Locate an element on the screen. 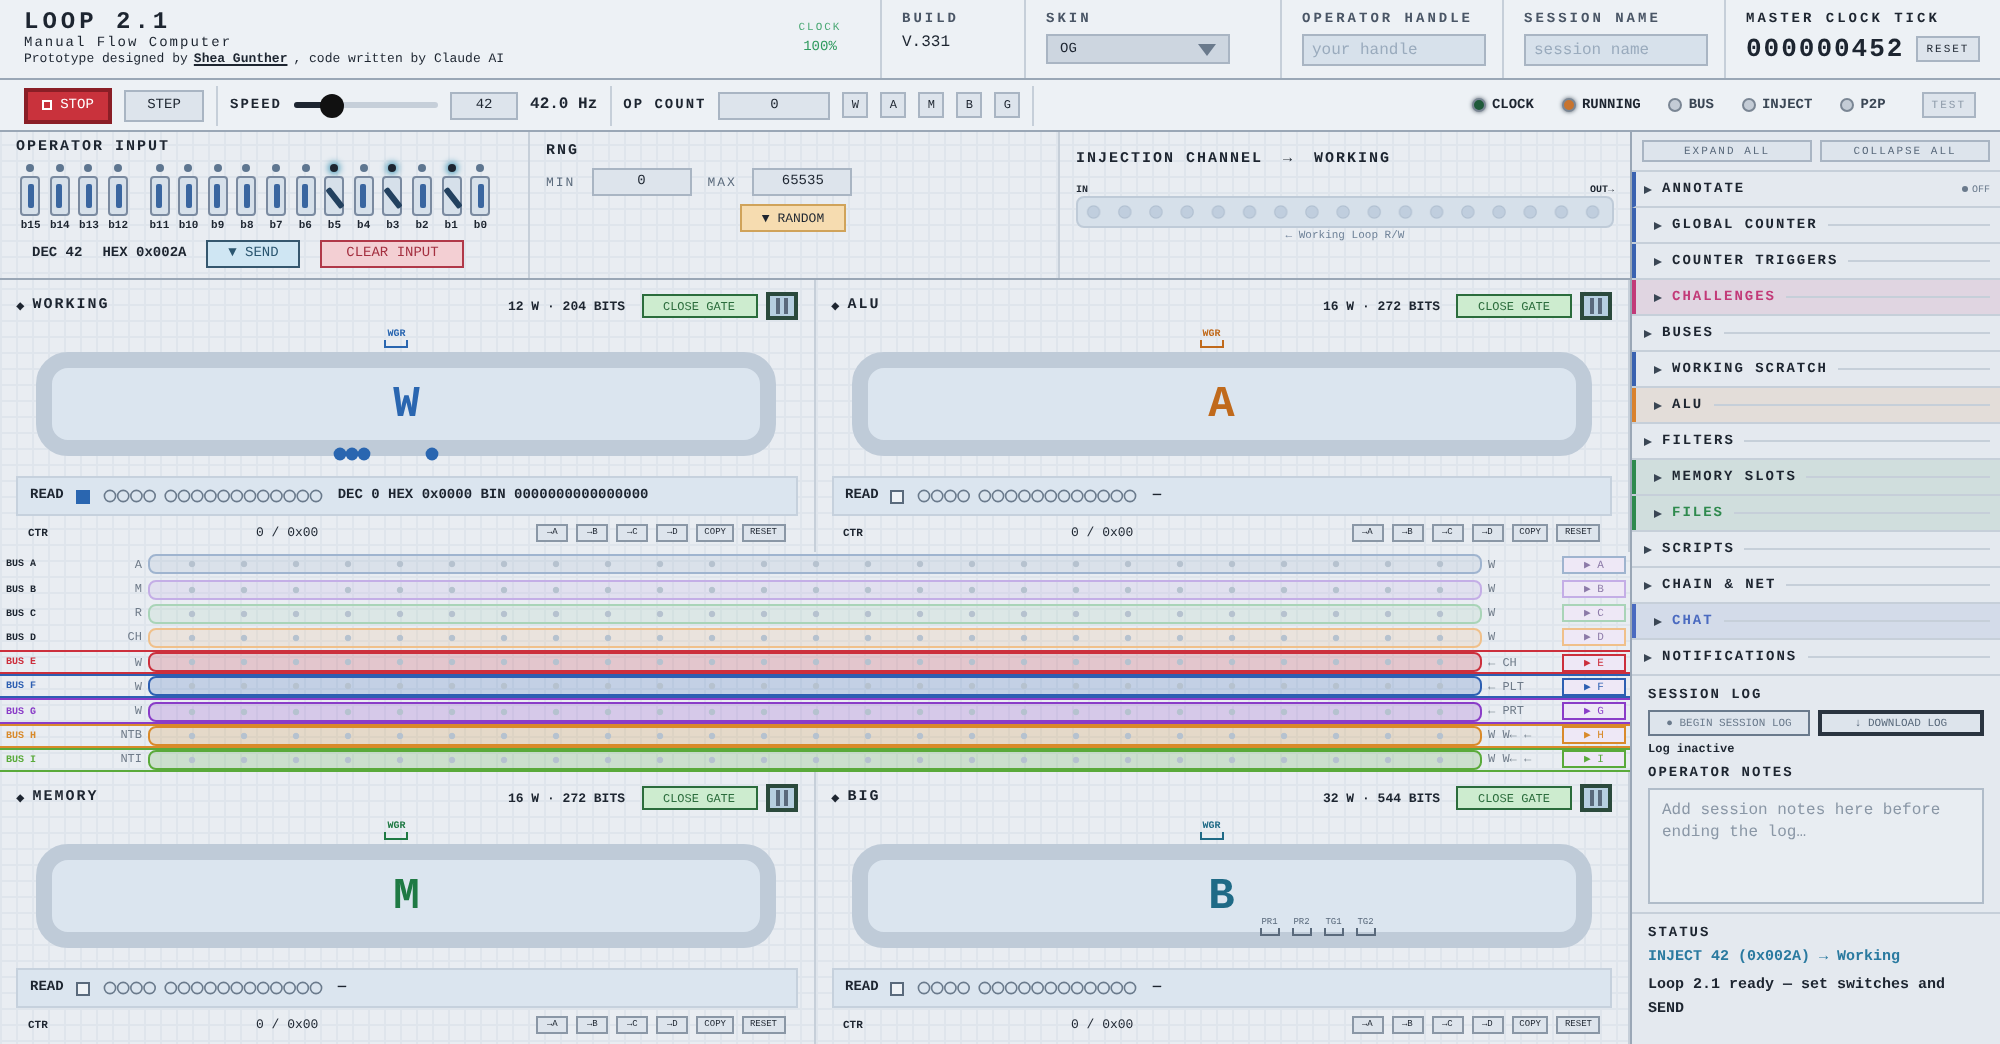 The image size is (2000, 1044). speed-slider is located at coordinates (366, 105).